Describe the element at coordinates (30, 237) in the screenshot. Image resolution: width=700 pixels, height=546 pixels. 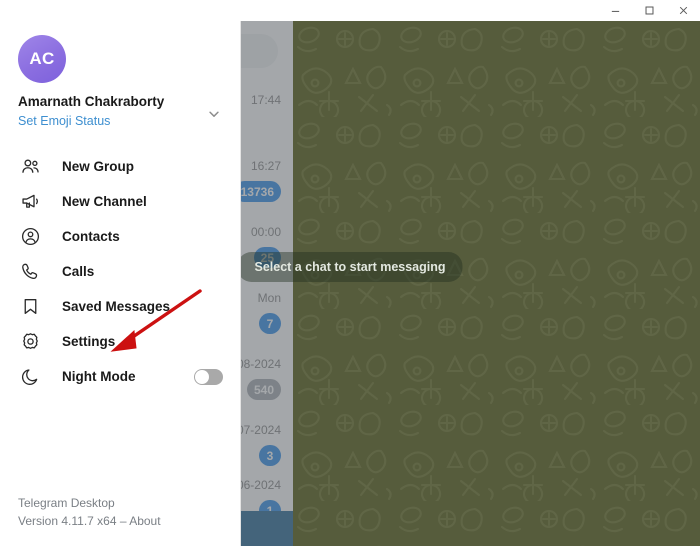
I see `contacts-icon` at that location.